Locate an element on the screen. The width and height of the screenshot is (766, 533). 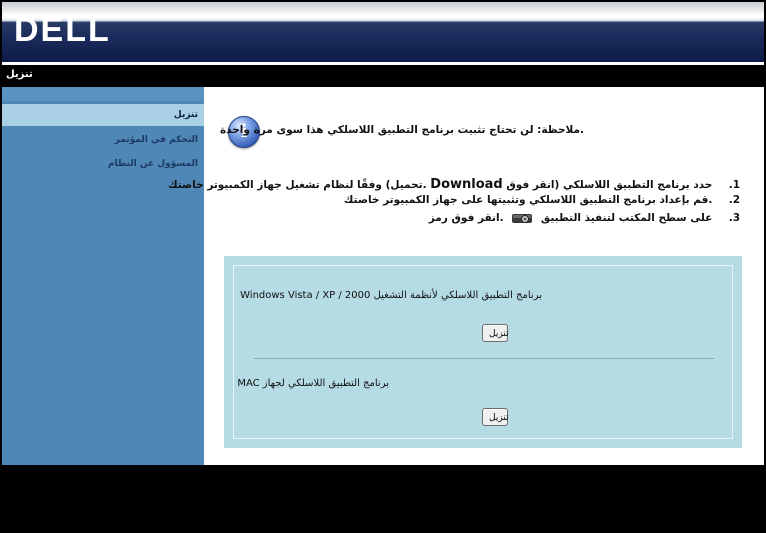
footer-bar is located at coordinates (383, 499).